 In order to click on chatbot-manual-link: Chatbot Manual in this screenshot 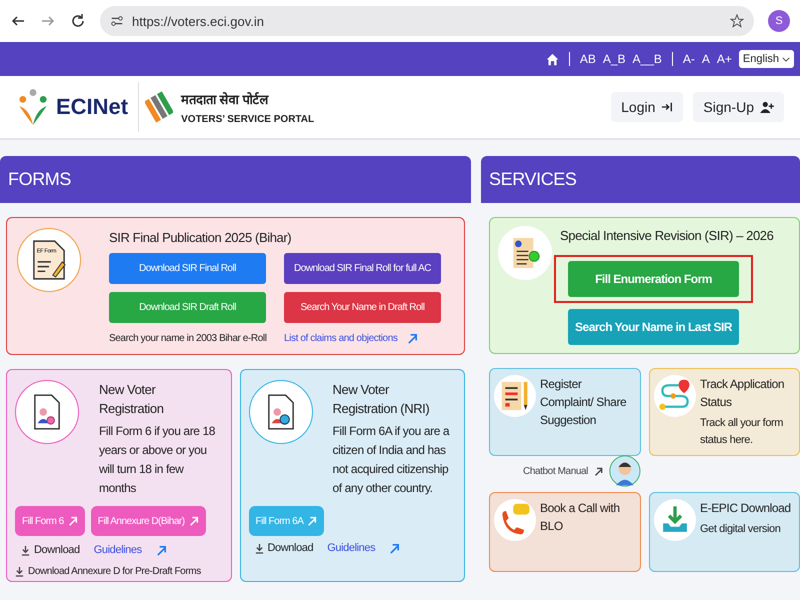, I will do `click(555, 471)`.